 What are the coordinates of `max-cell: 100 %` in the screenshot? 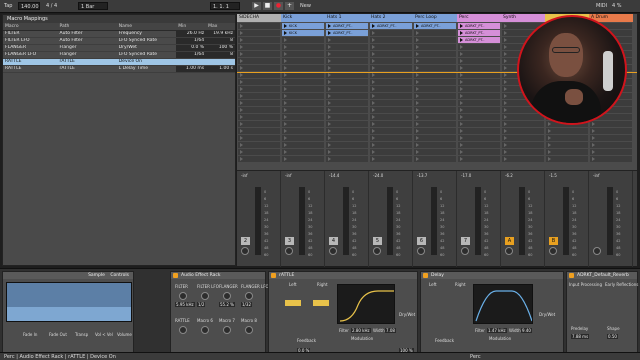 It's located at (220, 48).